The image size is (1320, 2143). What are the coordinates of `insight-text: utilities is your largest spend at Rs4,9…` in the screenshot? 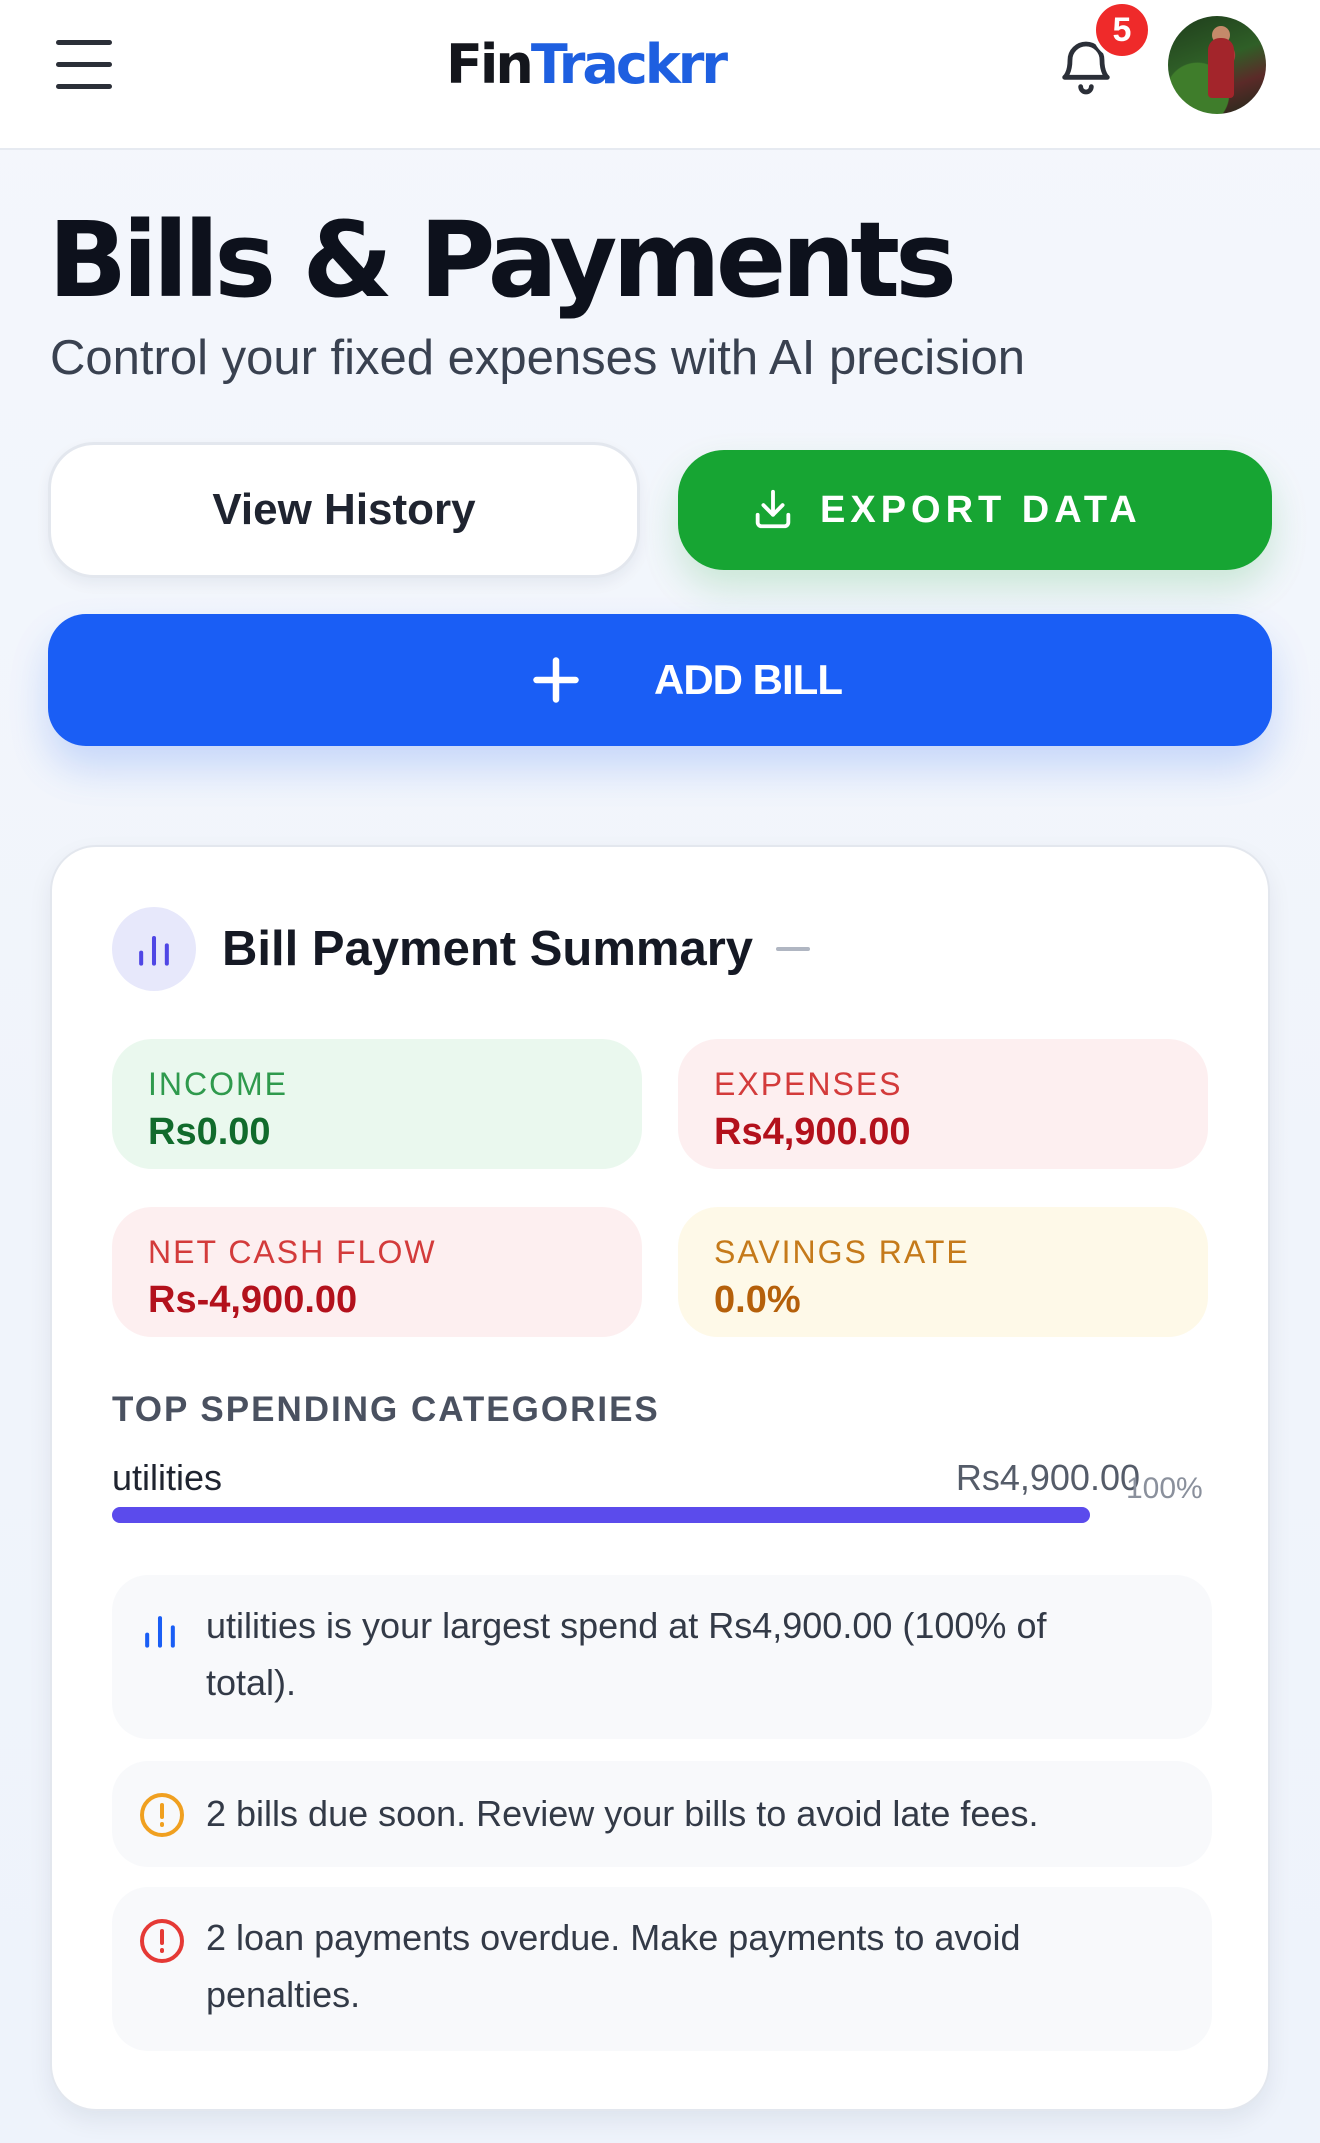 It's located at (626, 1654).